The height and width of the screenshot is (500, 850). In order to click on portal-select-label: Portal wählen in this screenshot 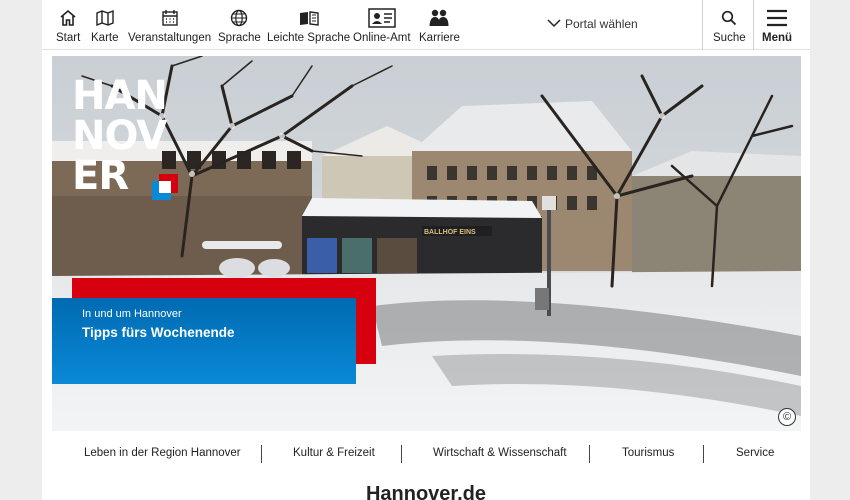, I will do `click(601, 24)`.